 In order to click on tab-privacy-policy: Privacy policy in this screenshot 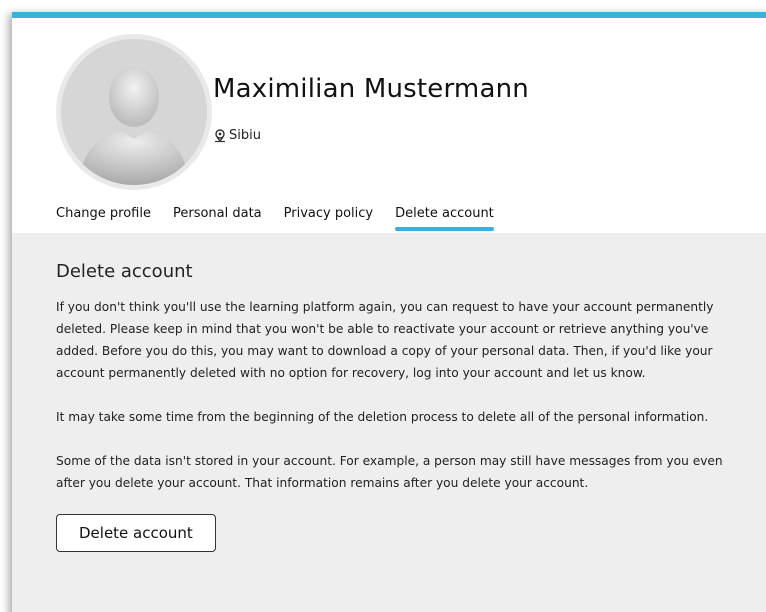, I will do `click(328, 216)`.